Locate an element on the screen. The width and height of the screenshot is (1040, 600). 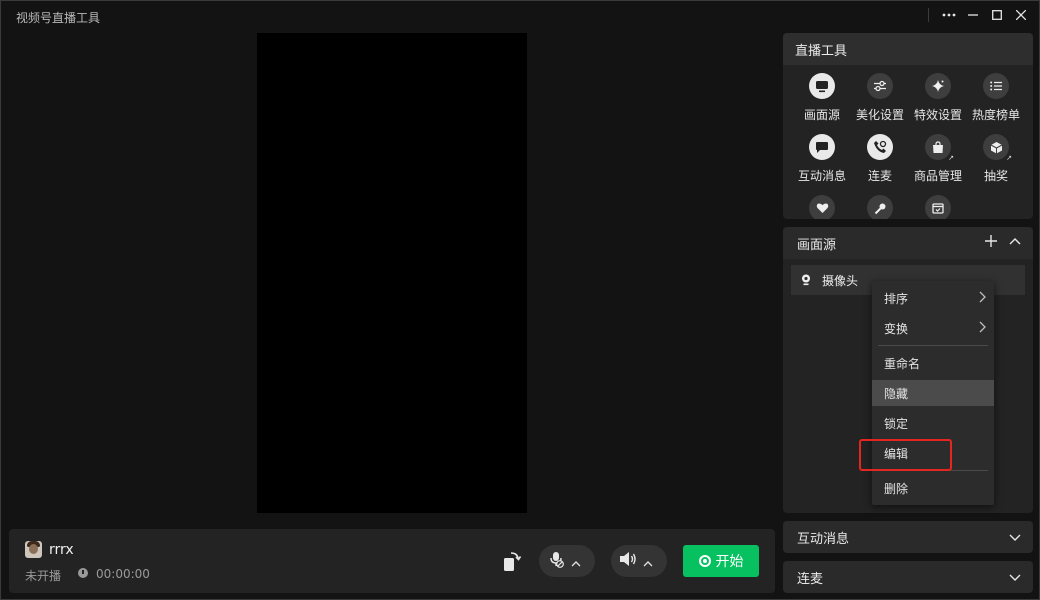
minimize-icon is located at coordinates (973, 15).